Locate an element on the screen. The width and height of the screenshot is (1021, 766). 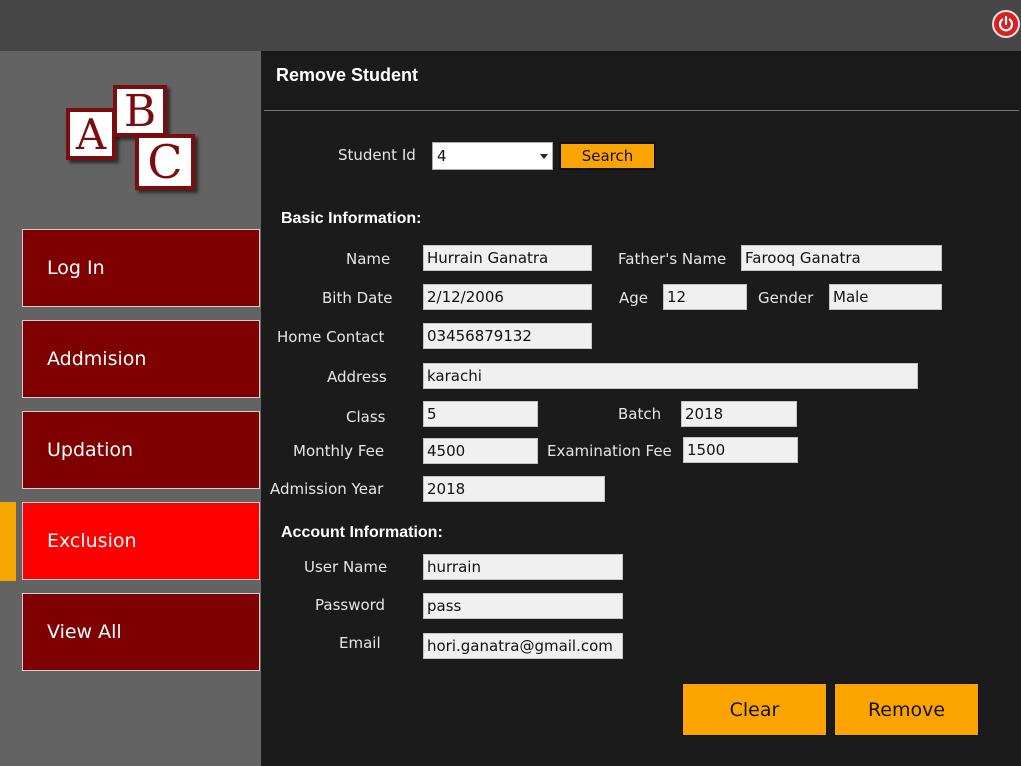
sidebar-item-view-all: View All is located at coordinates (141, 632).